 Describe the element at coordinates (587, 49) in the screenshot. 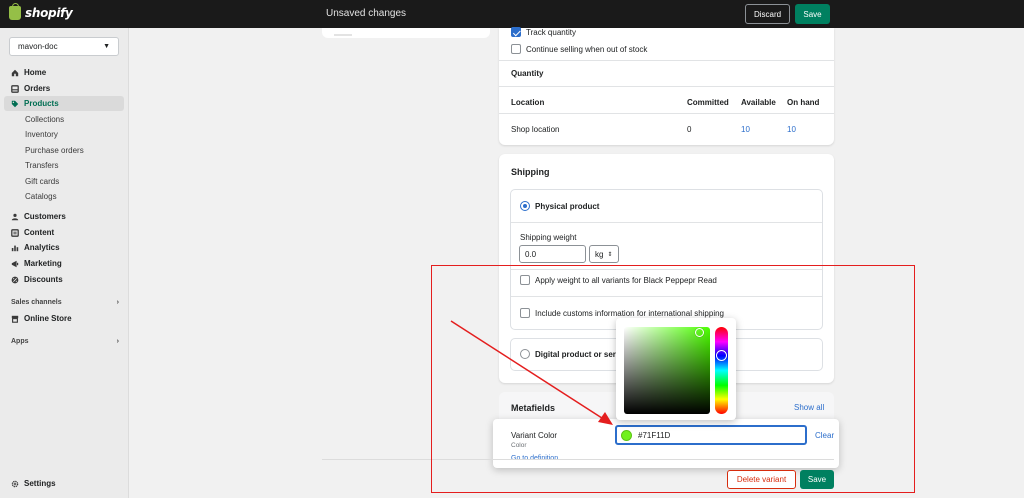

I see `continue-selling-label: Continue selling when out of stock` at that location.